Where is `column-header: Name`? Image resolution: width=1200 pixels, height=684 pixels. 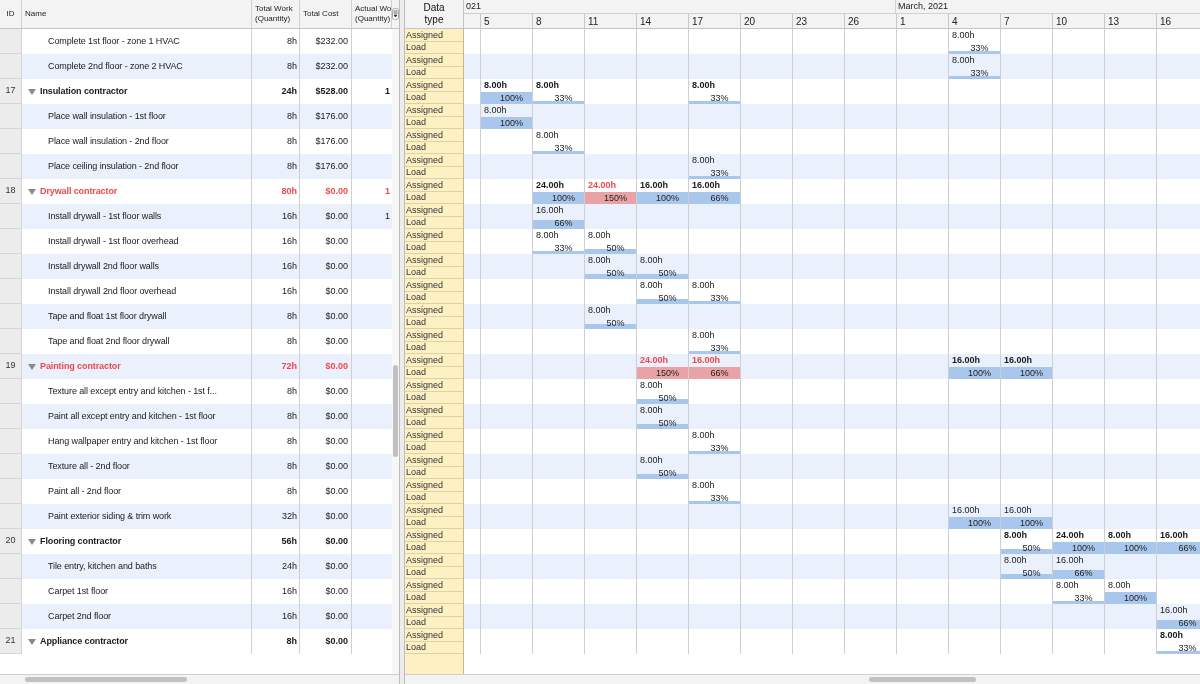 column-header: Name is located at coordinates (137, 14).